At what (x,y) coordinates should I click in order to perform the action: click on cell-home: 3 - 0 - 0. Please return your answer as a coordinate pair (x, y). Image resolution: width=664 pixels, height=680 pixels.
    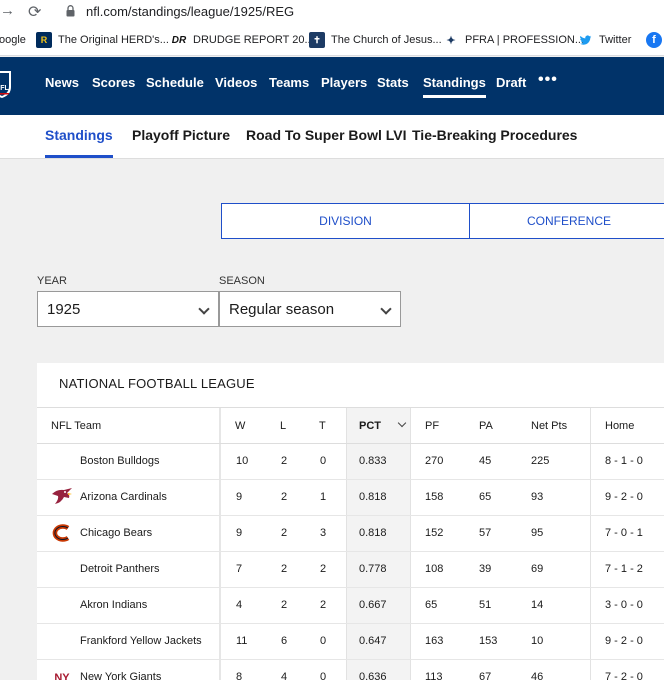
    Looking at the image, I should click on (624, 605).